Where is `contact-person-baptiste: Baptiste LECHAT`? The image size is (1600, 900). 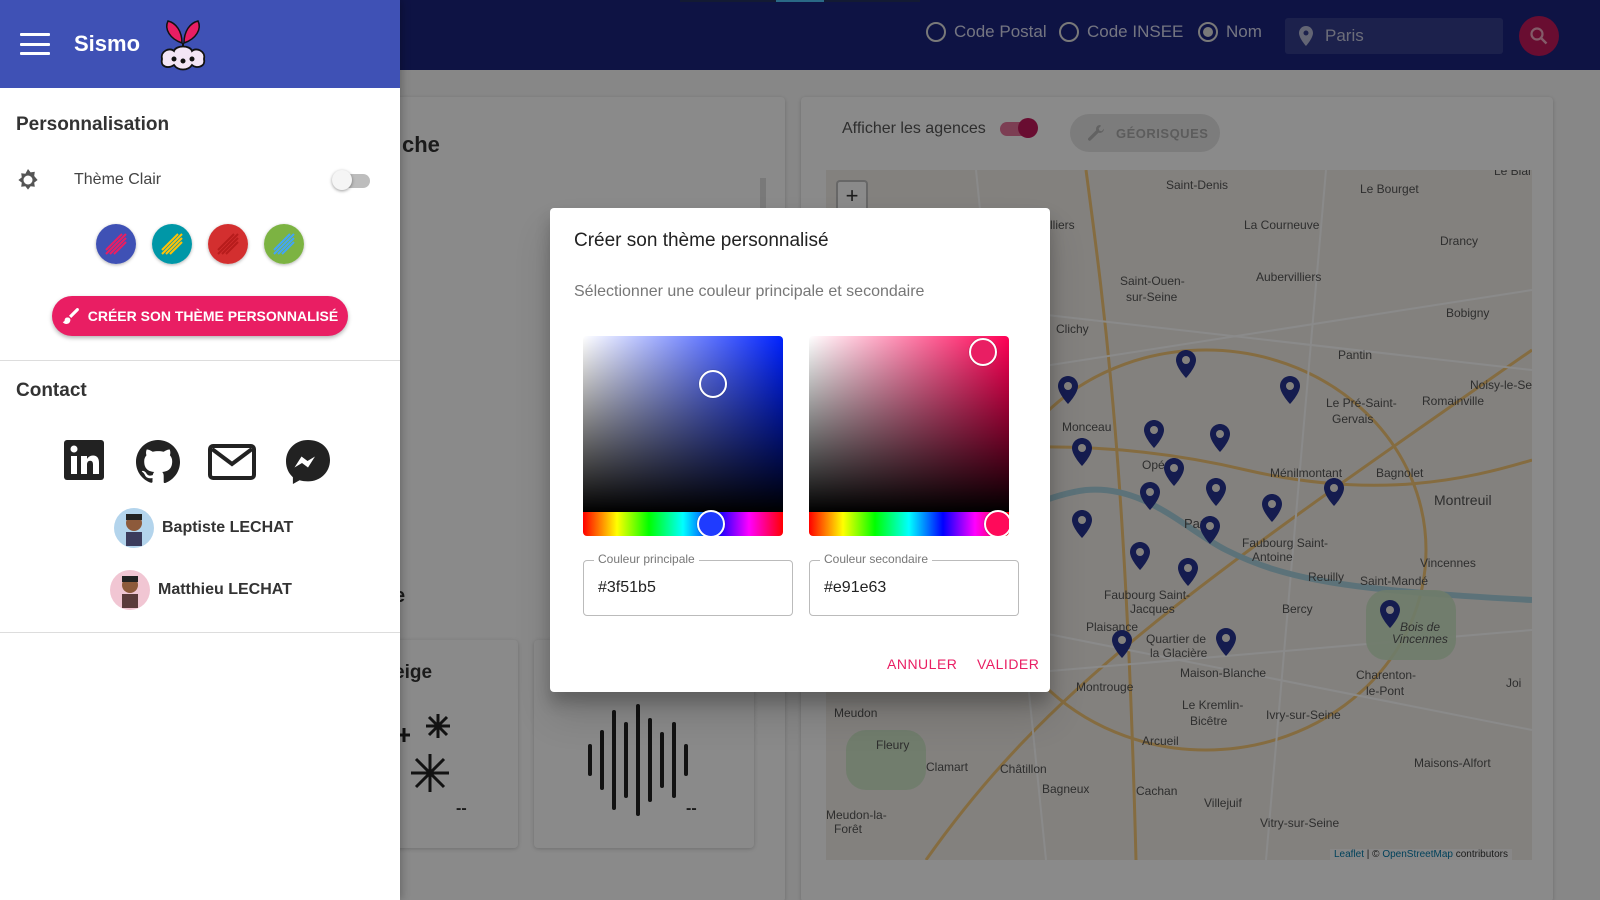
contact-person-baptiste: Baptiste LECHAT is located at coordinates (203, 528).